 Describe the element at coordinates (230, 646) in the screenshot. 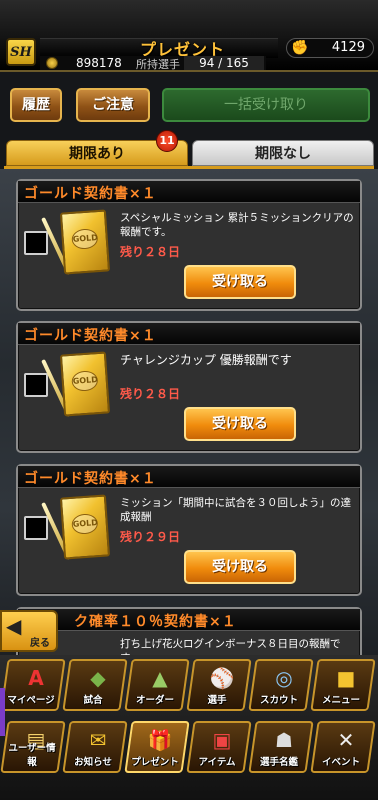

I see `card-description: 打ち上げ花火ログインボーナス８日目の報酬です。` at that location.